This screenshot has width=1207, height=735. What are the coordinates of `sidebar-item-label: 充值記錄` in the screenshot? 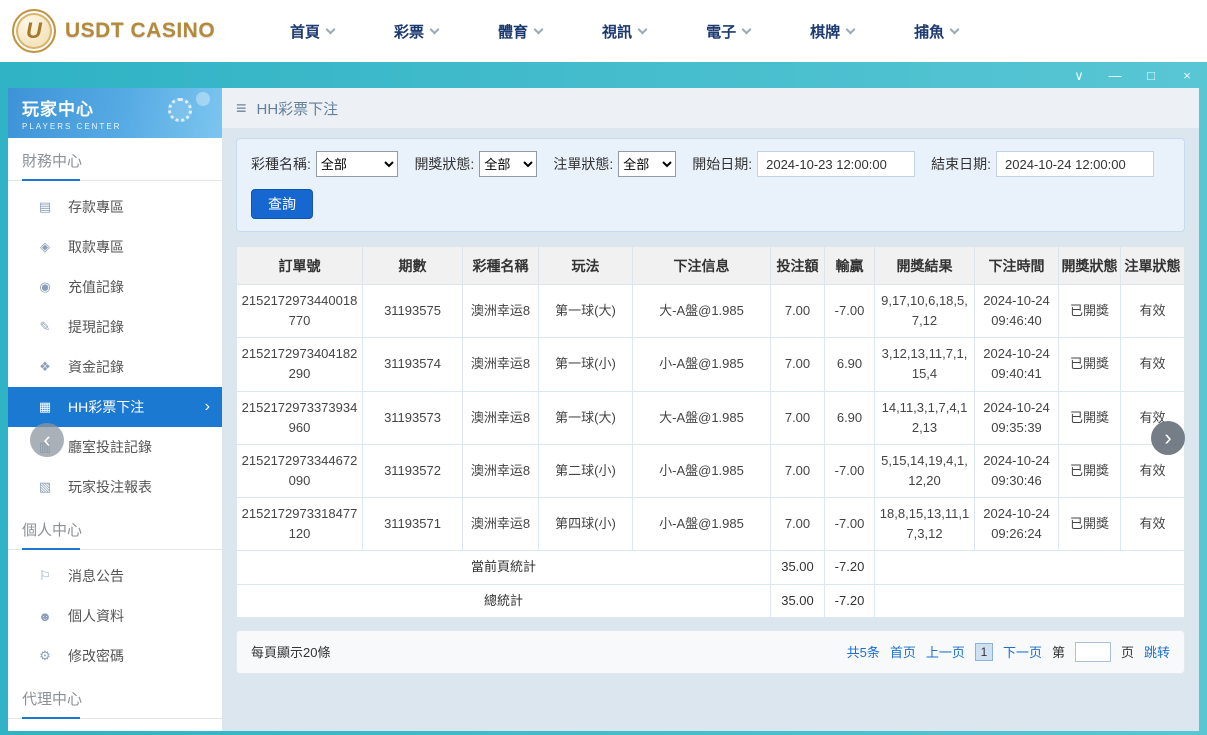 It's located at (96, 287).